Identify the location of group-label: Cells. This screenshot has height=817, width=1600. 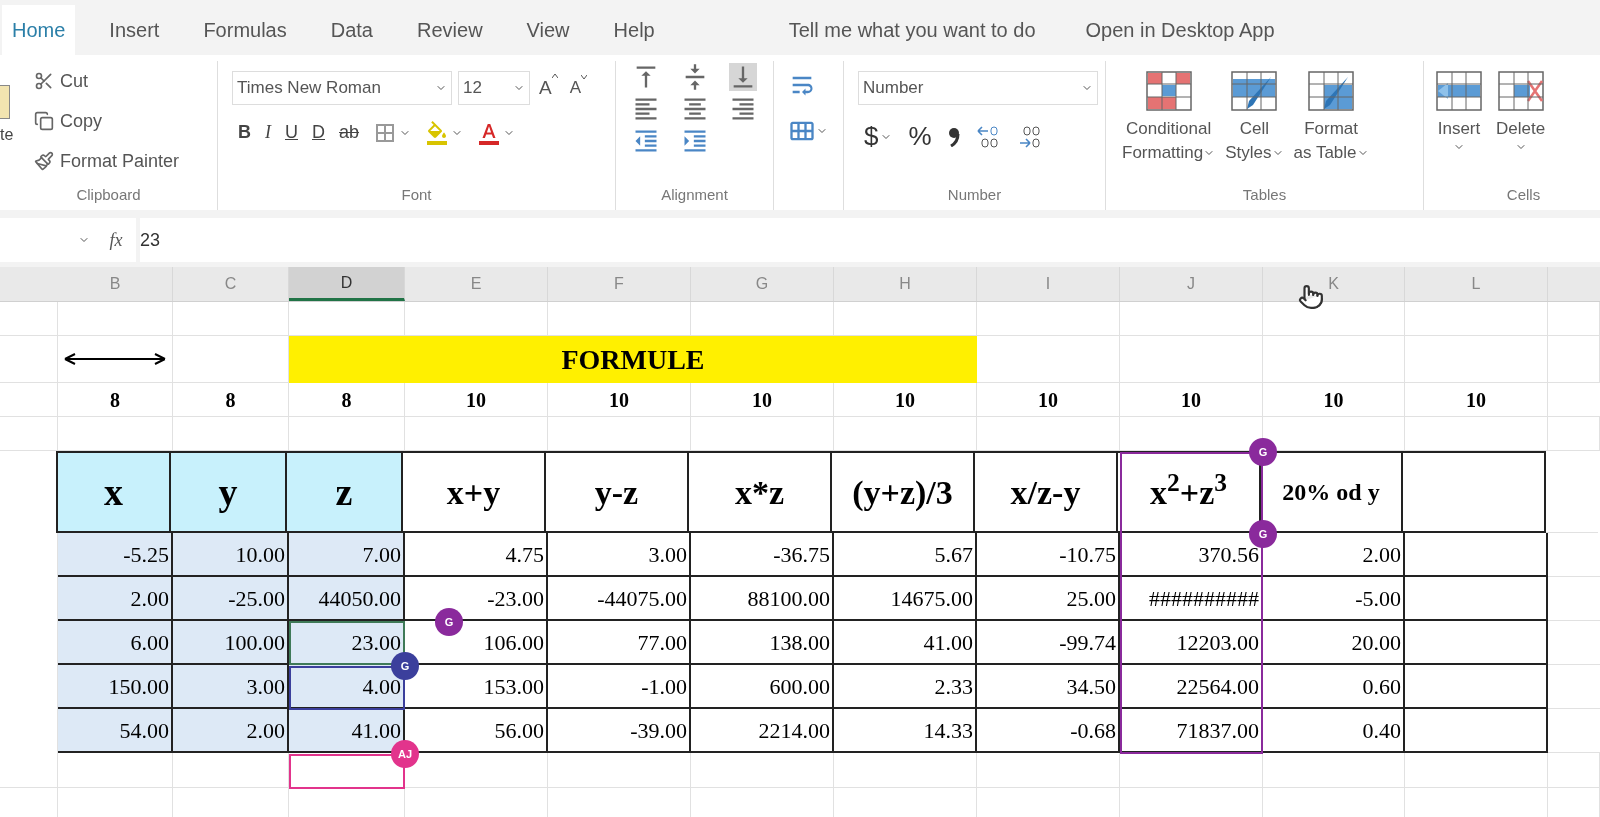
(1523, 194).